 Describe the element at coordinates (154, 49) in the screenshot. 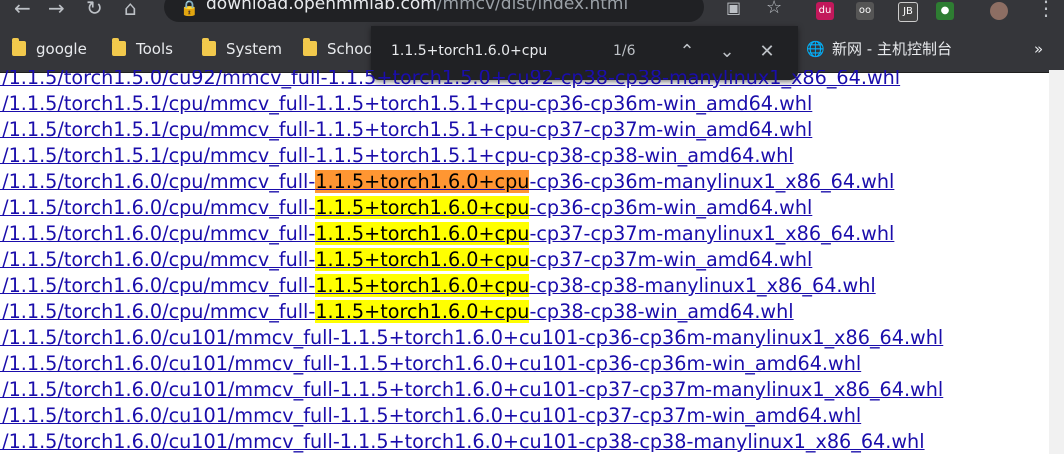

I see `bookmark-label: Tools` at that location.